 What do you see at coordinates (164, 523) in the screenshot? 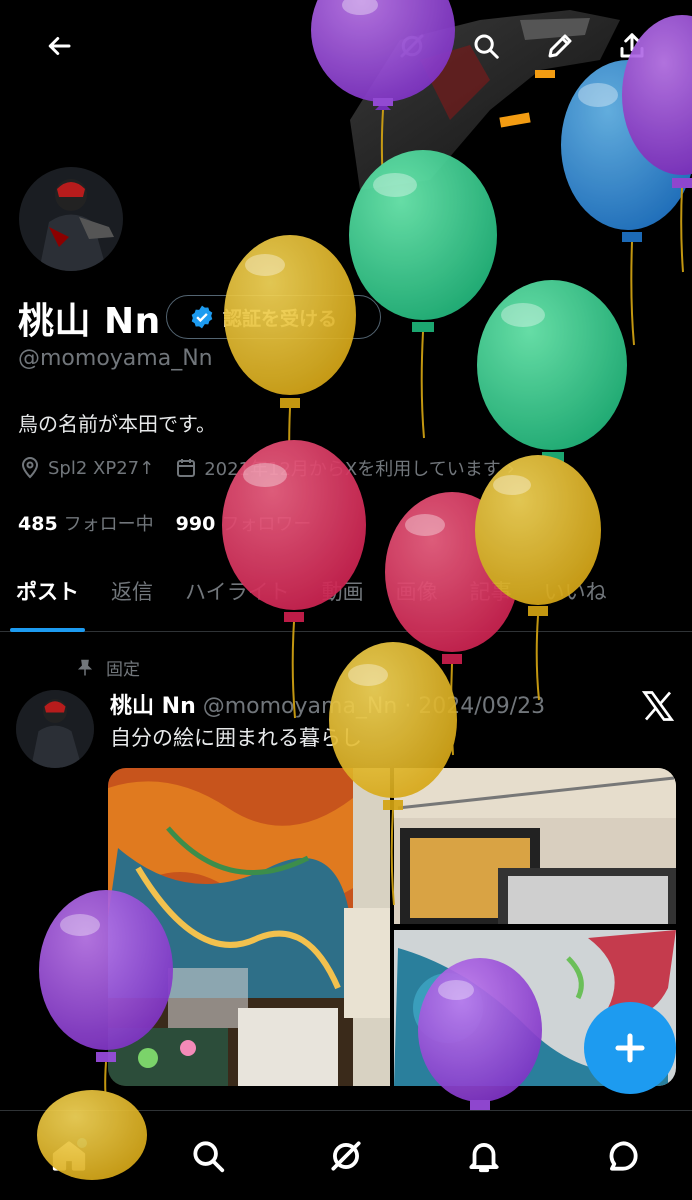
I see `follow-counts: 485 フォロー中 990 フォロワー` at bounding box center [164, 523].